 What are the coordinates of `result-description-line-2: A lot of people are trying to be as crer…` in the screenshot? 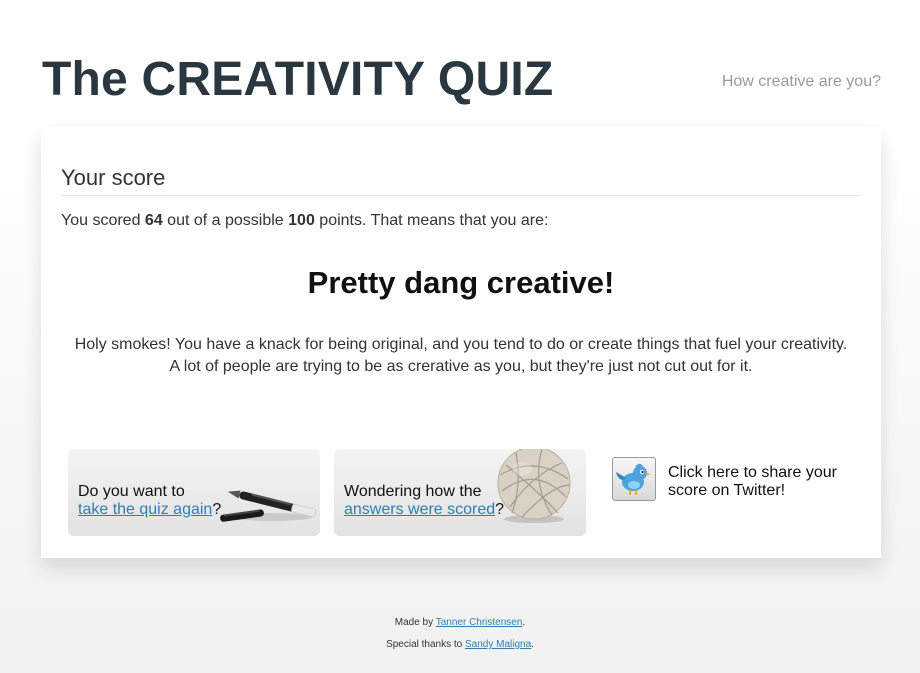 It's located at (461, 366).